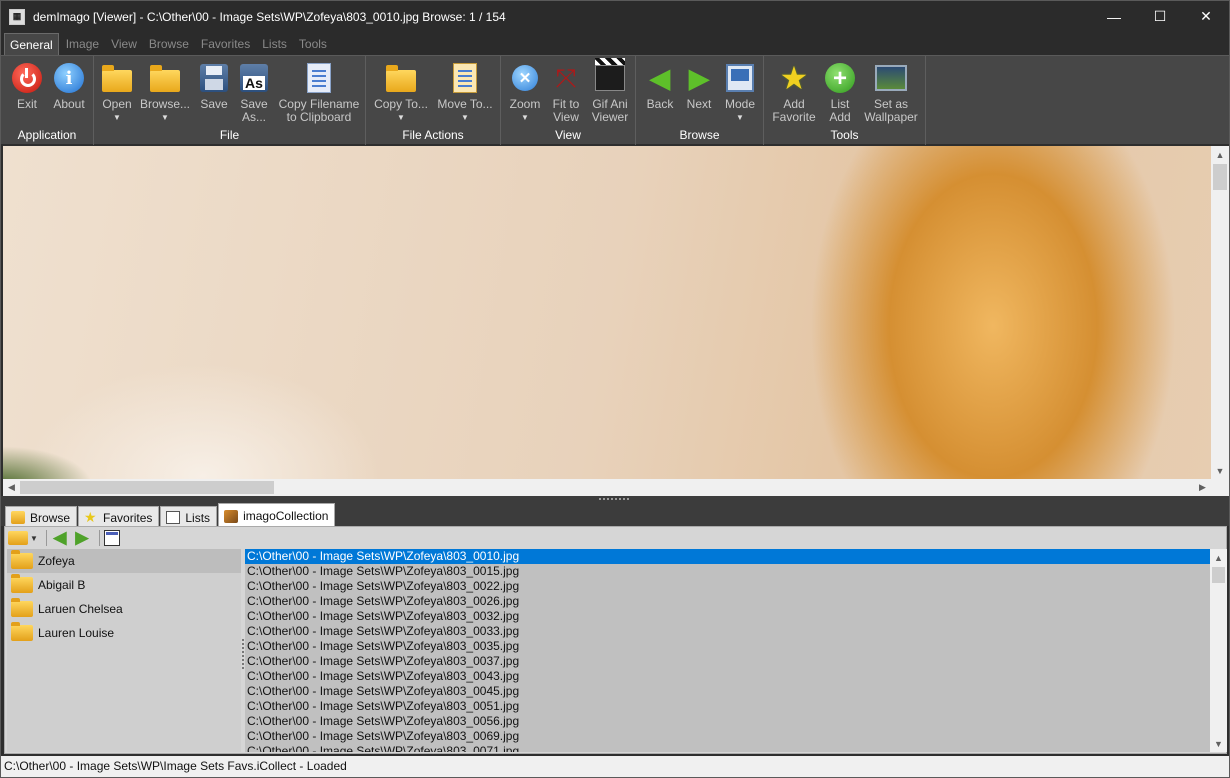  I want to click on copy-to-button: Copy To... ▼, so click(401, 92).